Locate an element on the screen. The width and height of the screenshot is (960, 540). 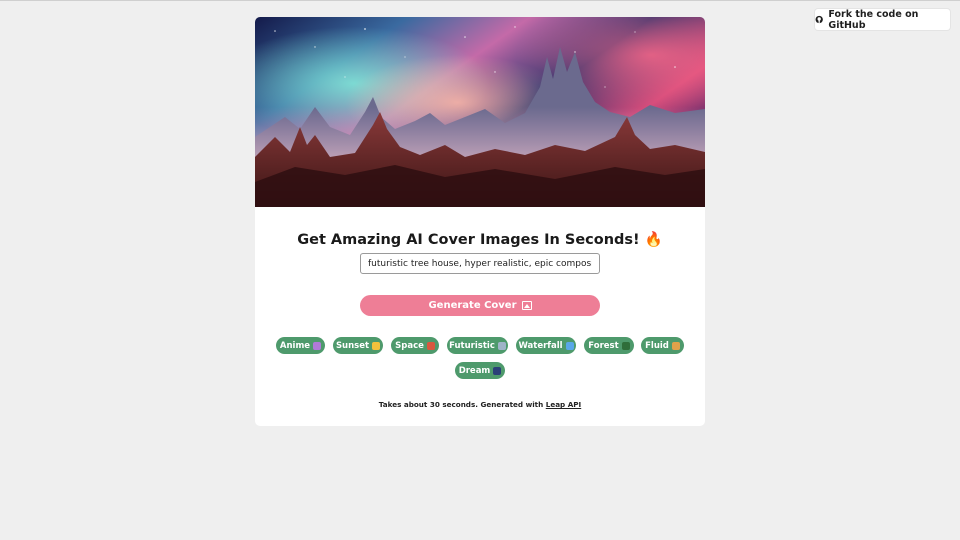
sun-icon is located at coordinates (376, 345).